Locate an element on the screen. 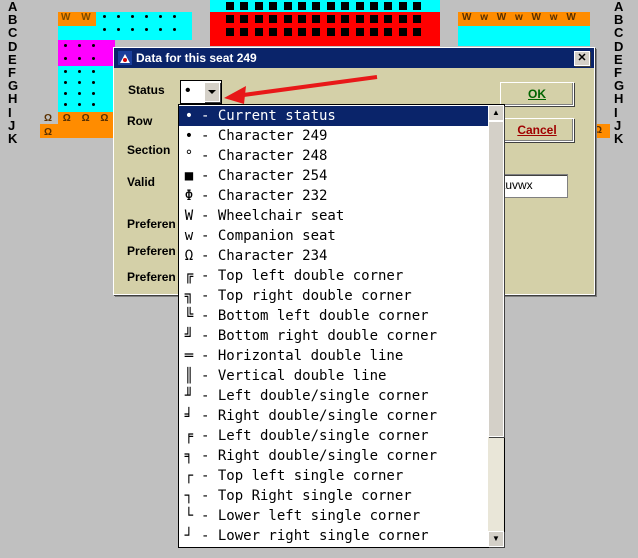  dropdown-option: w - Companion seat is located at coordinates (333, 236).